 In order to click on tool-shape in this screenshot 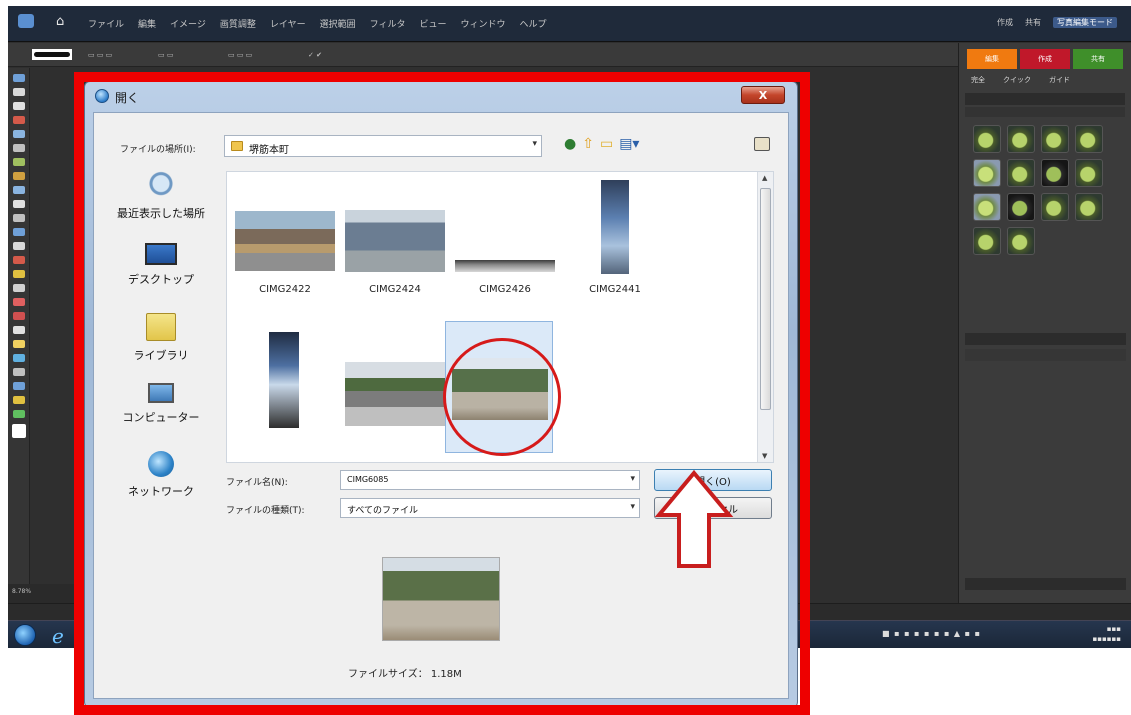, I will do `click(18, 358)`.